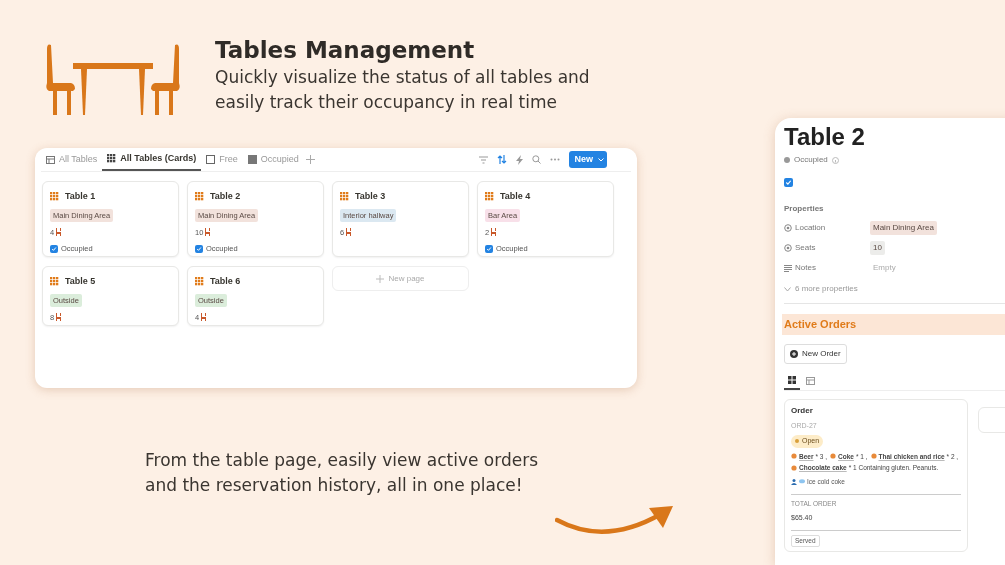 This screenshot has height=565, width=1005. I want to click on card-title: Table 4, so click(515, 196).